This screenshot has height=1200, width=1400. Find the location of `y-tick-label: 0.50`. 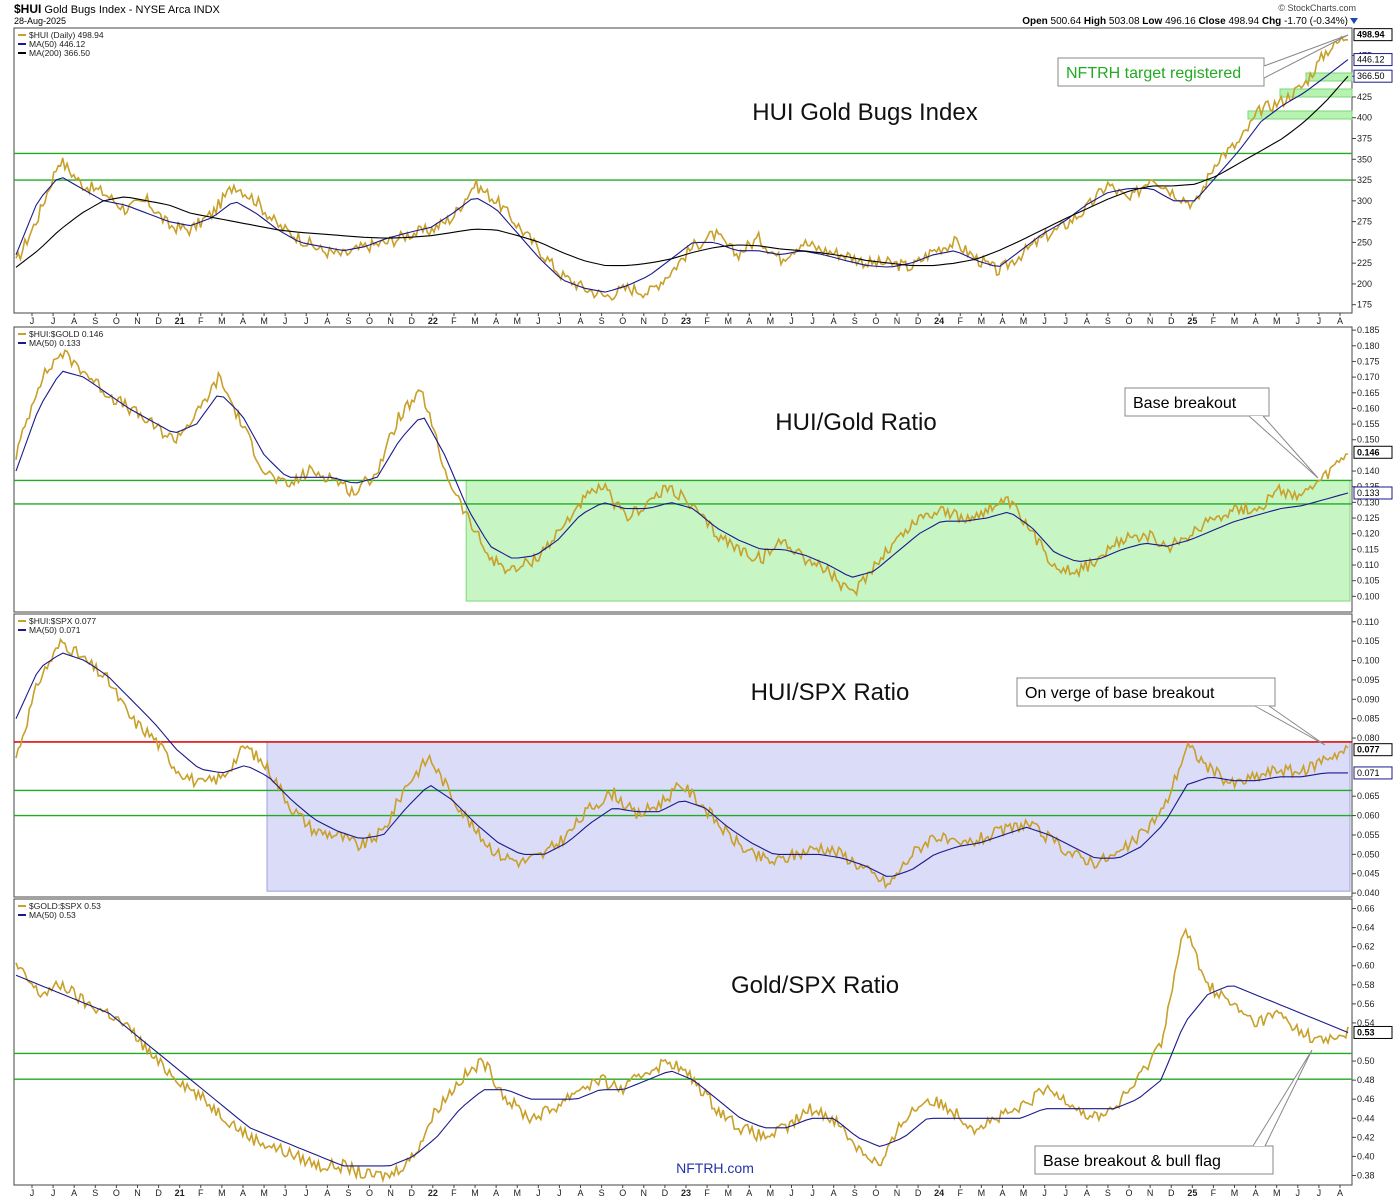

y-tick-label: 0.50 is located at coordinates (1366, 1061).